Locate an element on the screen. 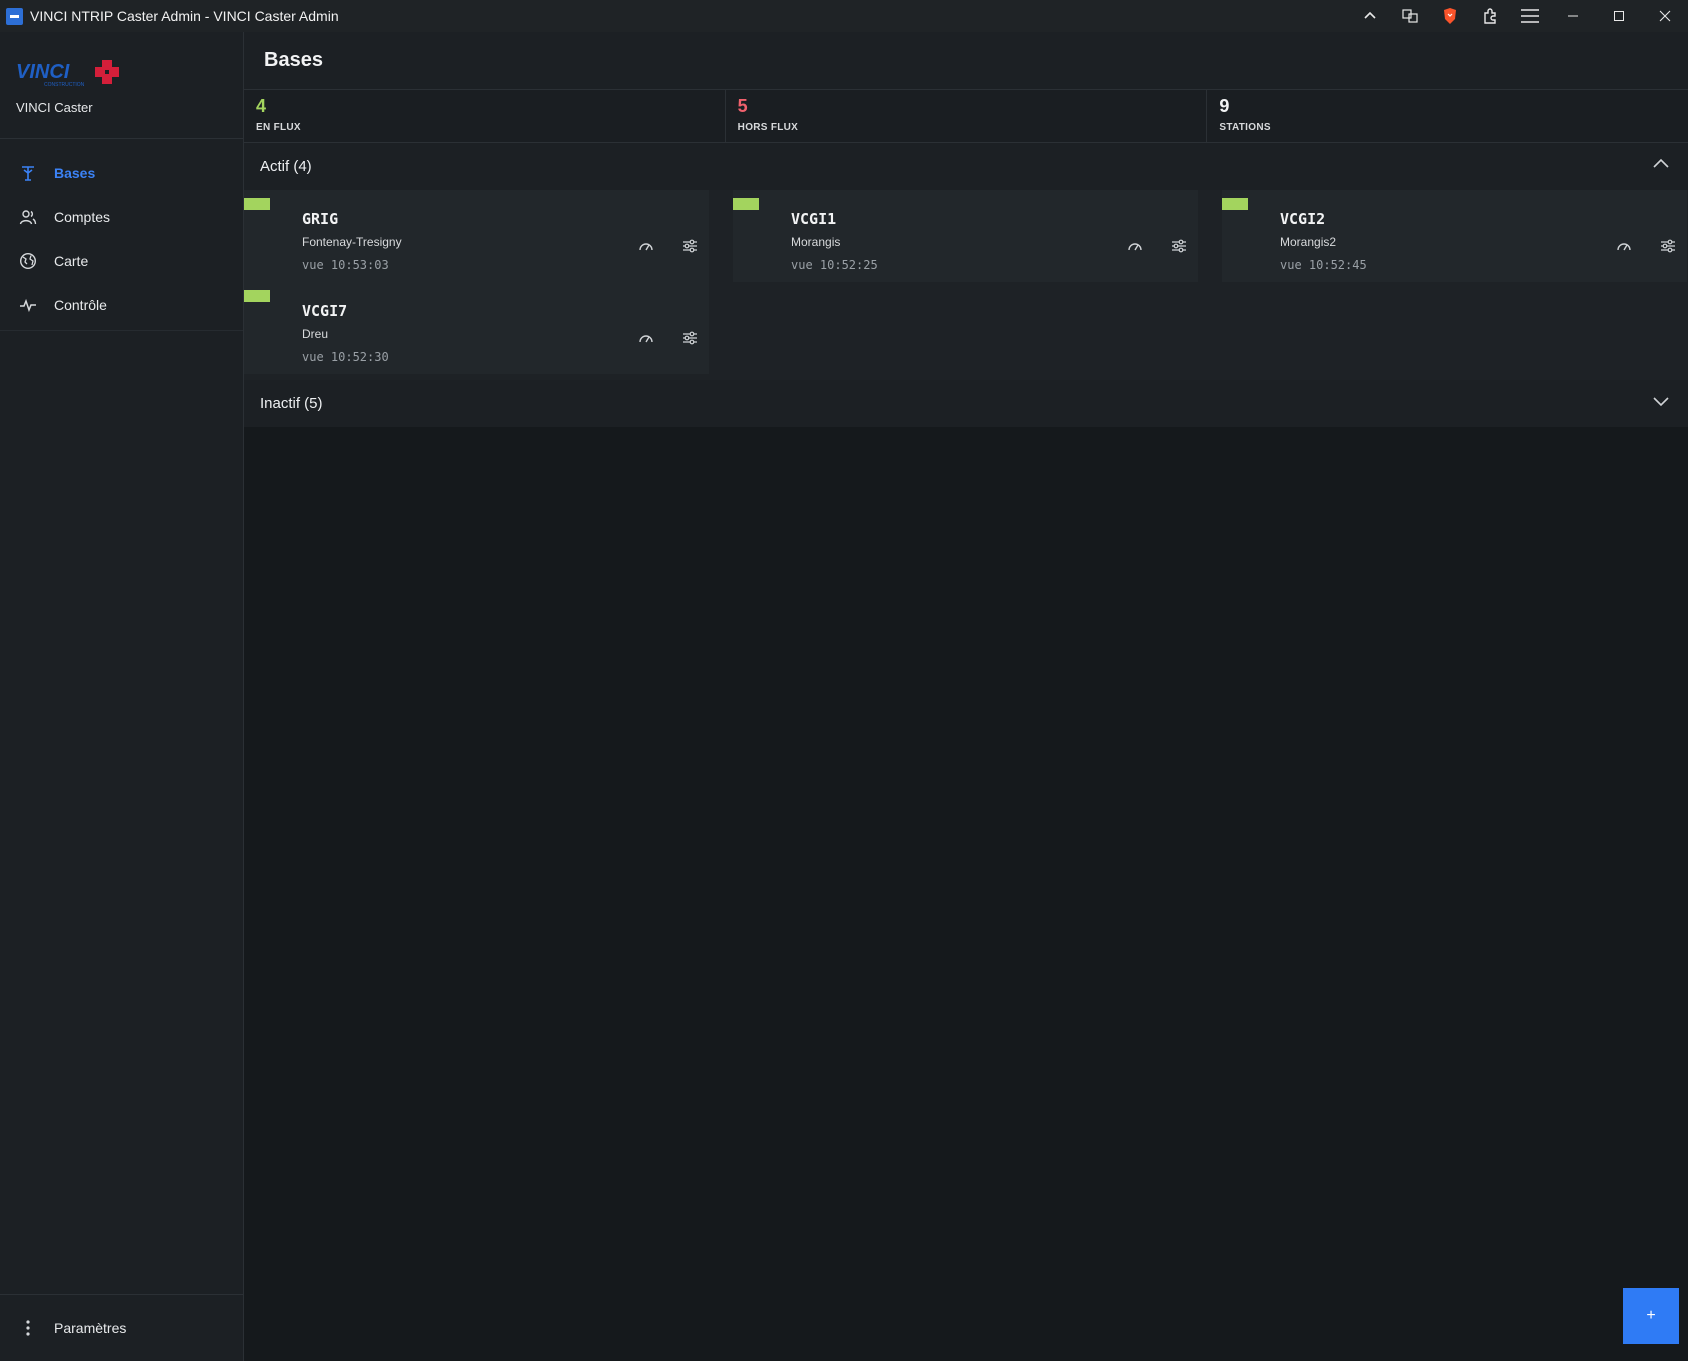 The width and height of the screenshot is (1688, 1361). svg-text: CONSTRUCTION is located at coordinates (64, 85).